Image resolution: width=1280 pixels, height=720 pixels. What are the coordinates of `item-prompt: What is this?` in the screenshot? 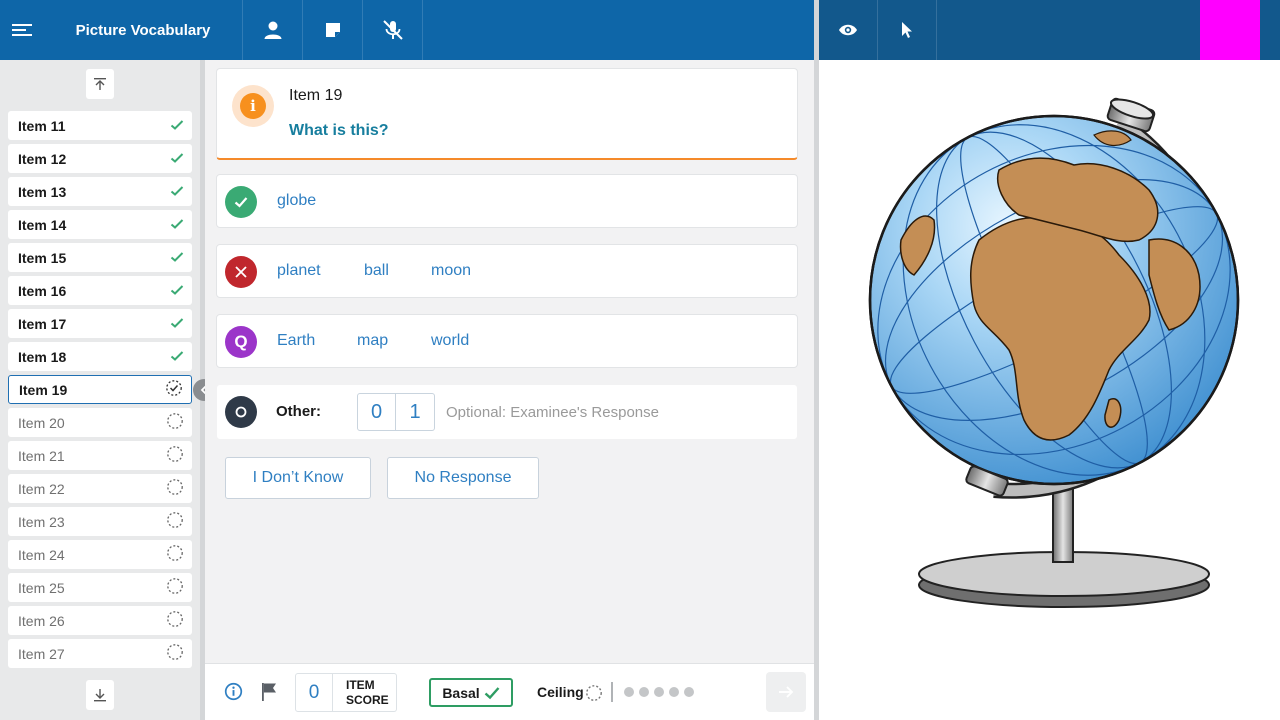 It's located at (339, 130).